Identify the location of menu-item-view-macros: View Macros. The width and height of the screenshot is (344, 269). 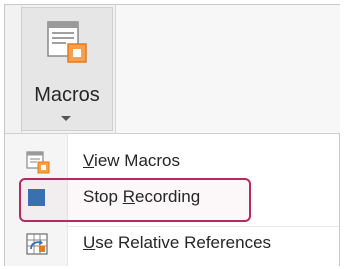
(172, 162).